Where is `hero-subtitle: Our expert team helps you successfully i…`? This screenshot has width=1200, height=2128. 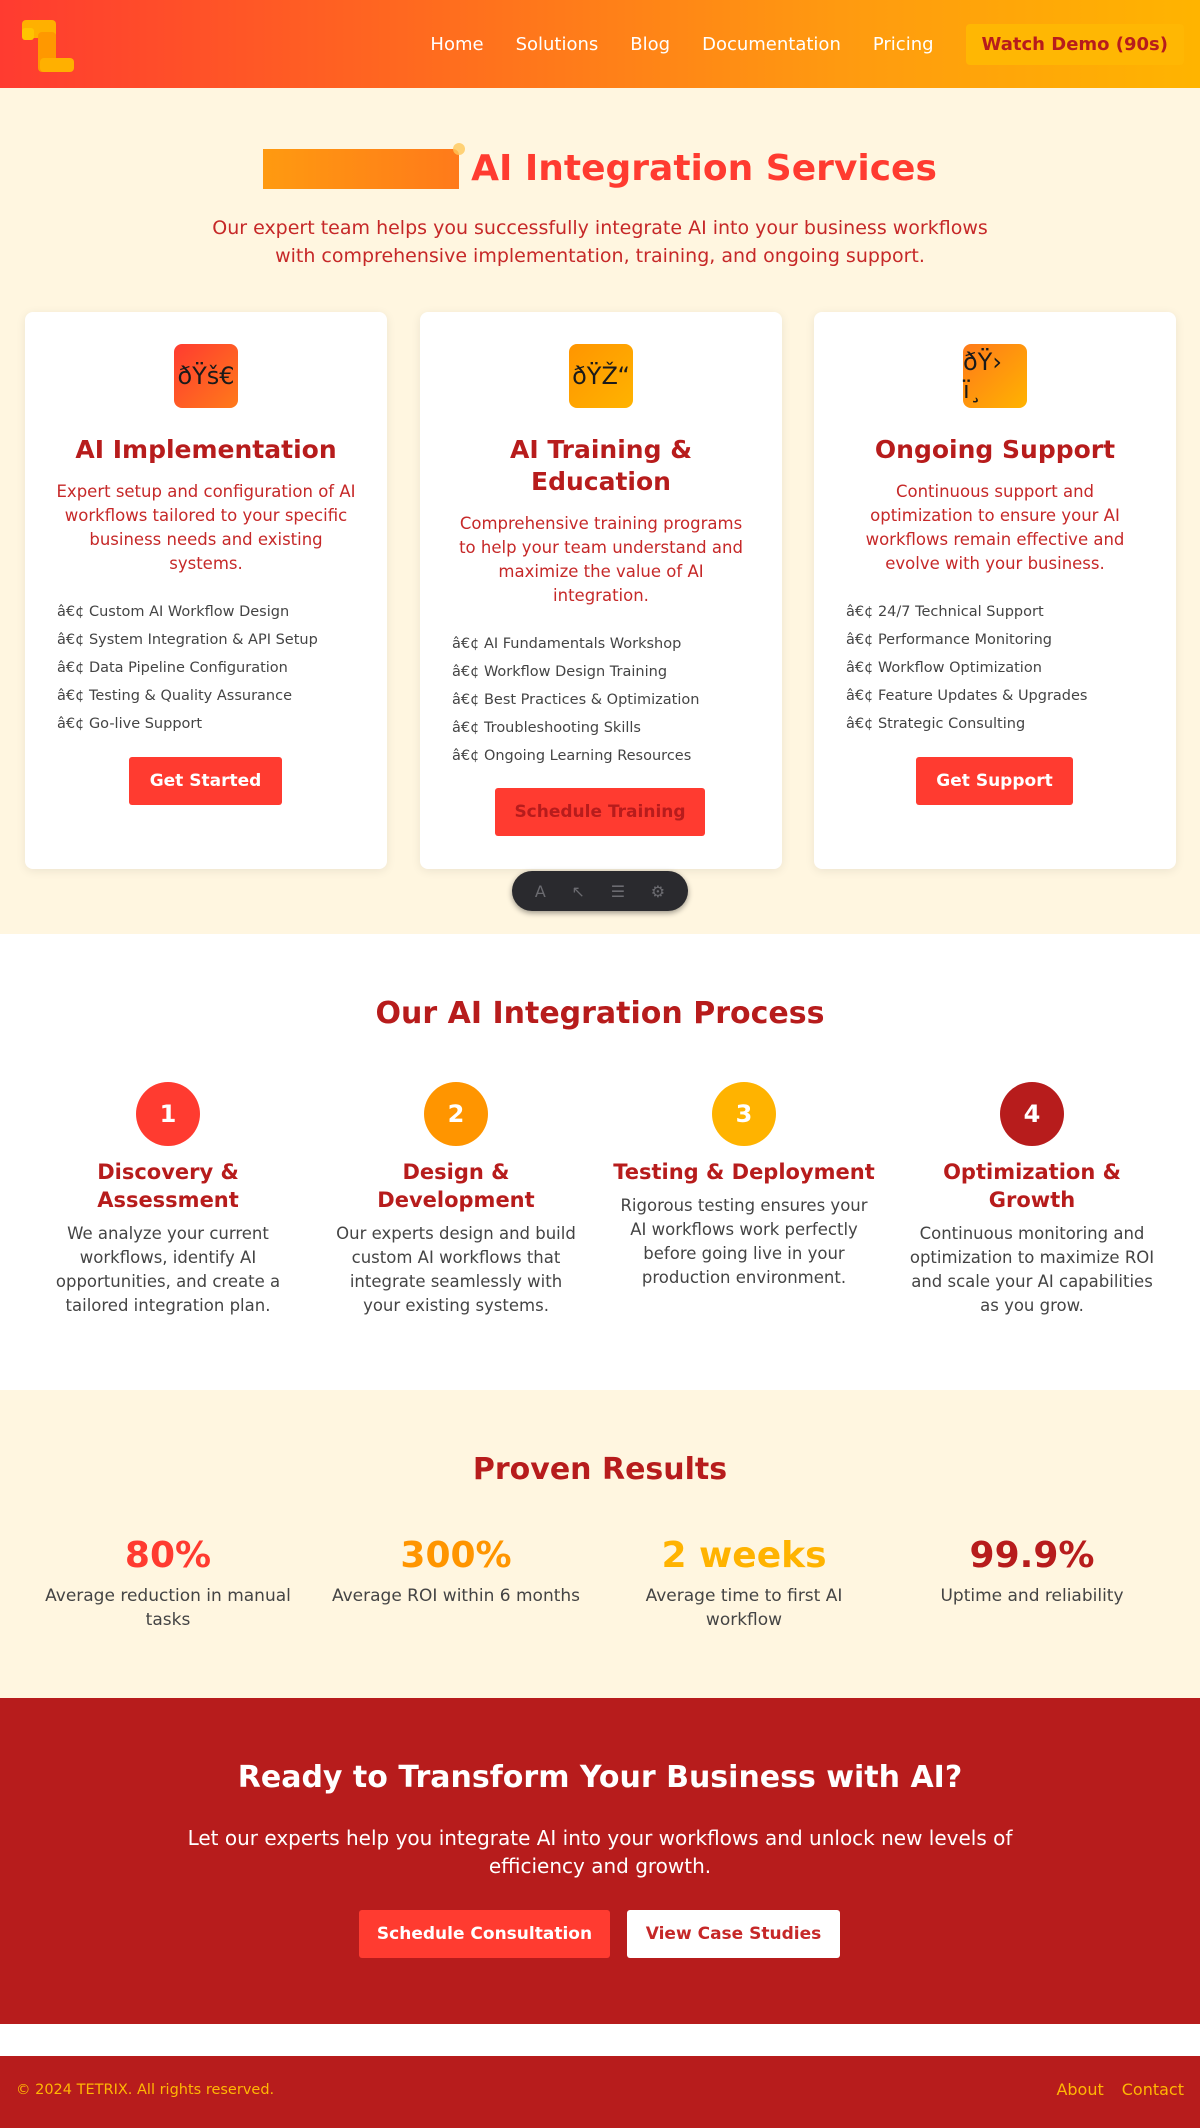 hero-subtitle: Our expert team helps you successfully i… is located at coordinates (600, 242).